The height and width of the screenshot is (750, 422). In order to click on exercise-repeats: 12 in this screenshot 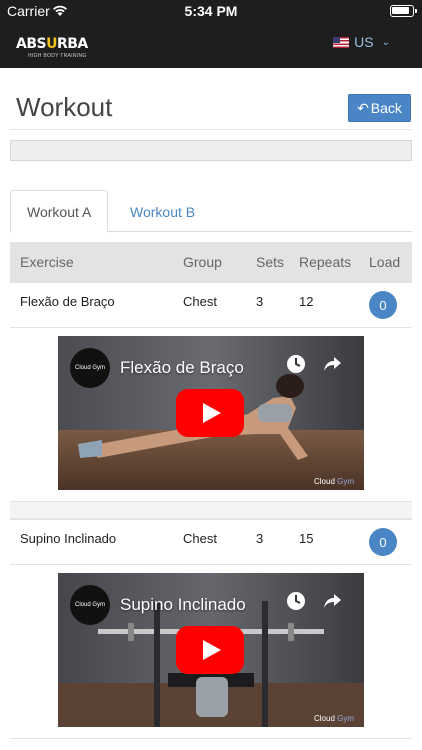, I will do `click(306, 301)`.